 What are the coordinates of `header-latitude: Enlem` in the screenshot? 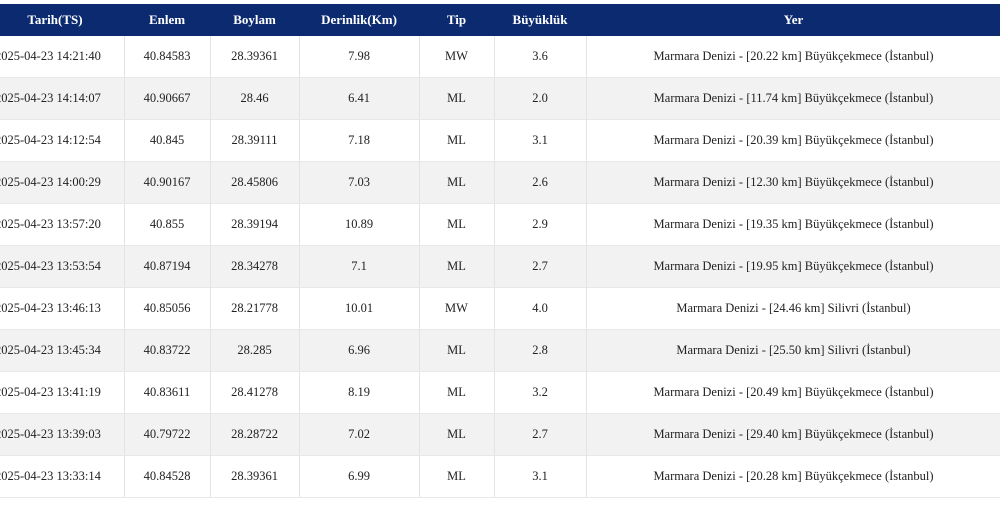 It's located at (167, 20).